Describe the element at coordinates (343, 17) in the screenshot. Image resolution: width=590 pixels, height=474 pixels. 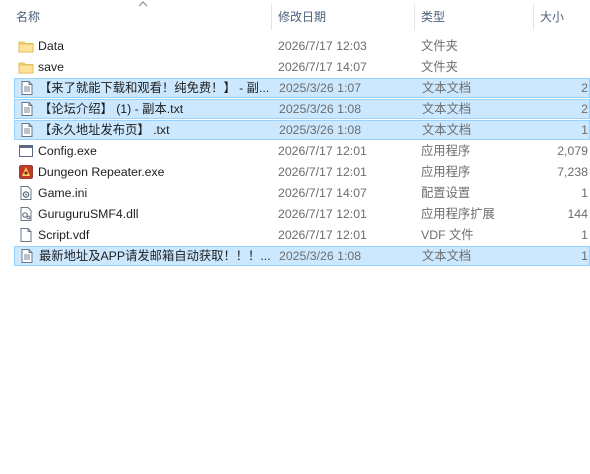
I see `column-header-date: 修改日期` at that location.